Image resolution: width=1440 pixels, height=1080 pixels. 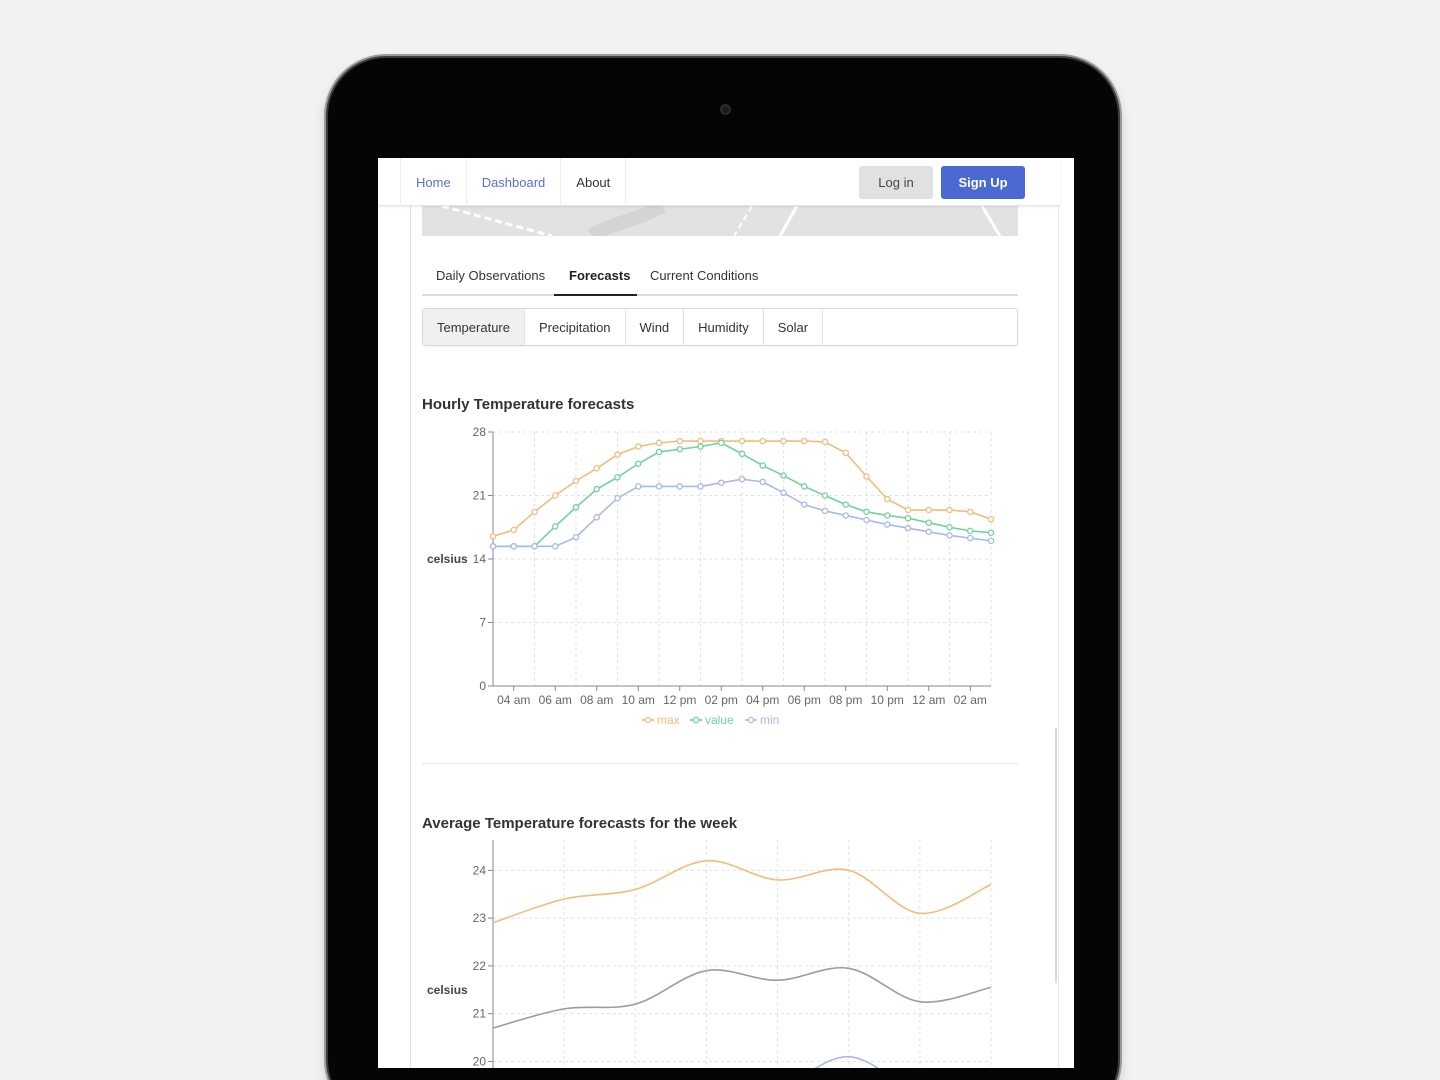 What do you see at coordinates (1056, 855) in the screenshot?
I see `scrollbar-thumb` at bounding box center [1056, 855].